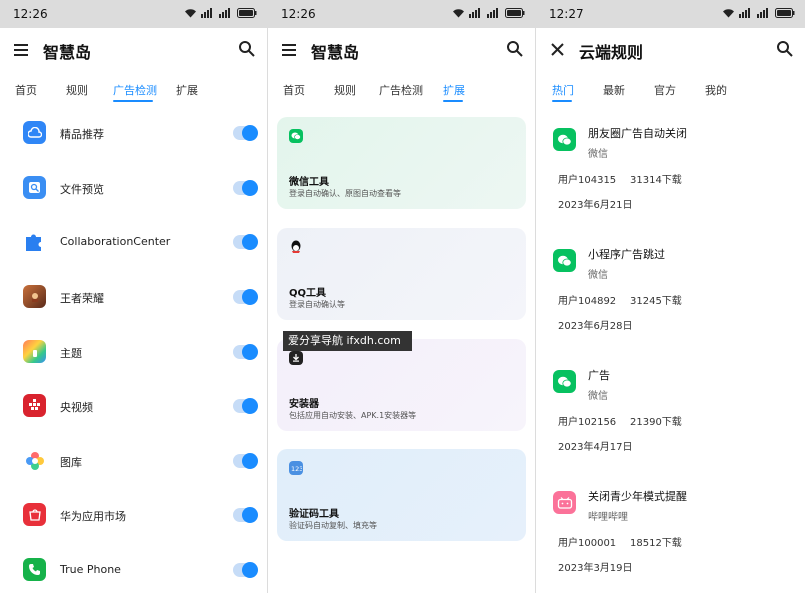 The image size is (805, 593). I want to click on extension-card-installer: 安装器 包括应用自动安装、APK.1安装器等, so click(401, 385).